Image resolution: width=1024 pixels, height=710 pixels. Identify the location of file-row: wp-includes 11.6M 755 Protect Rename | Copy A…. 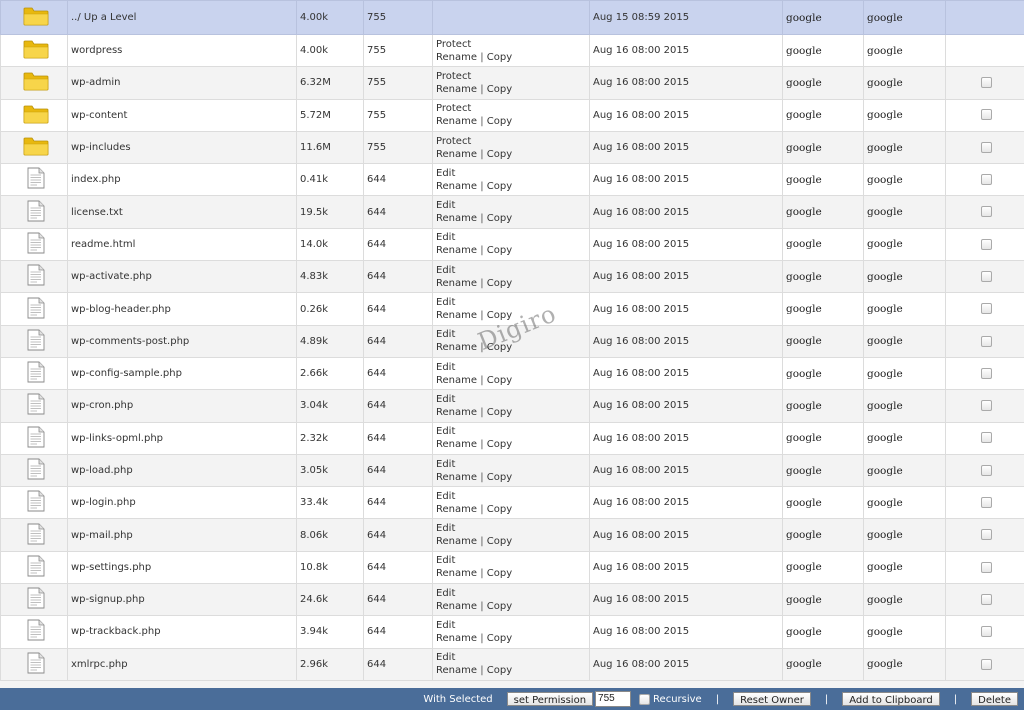
(512, 147).